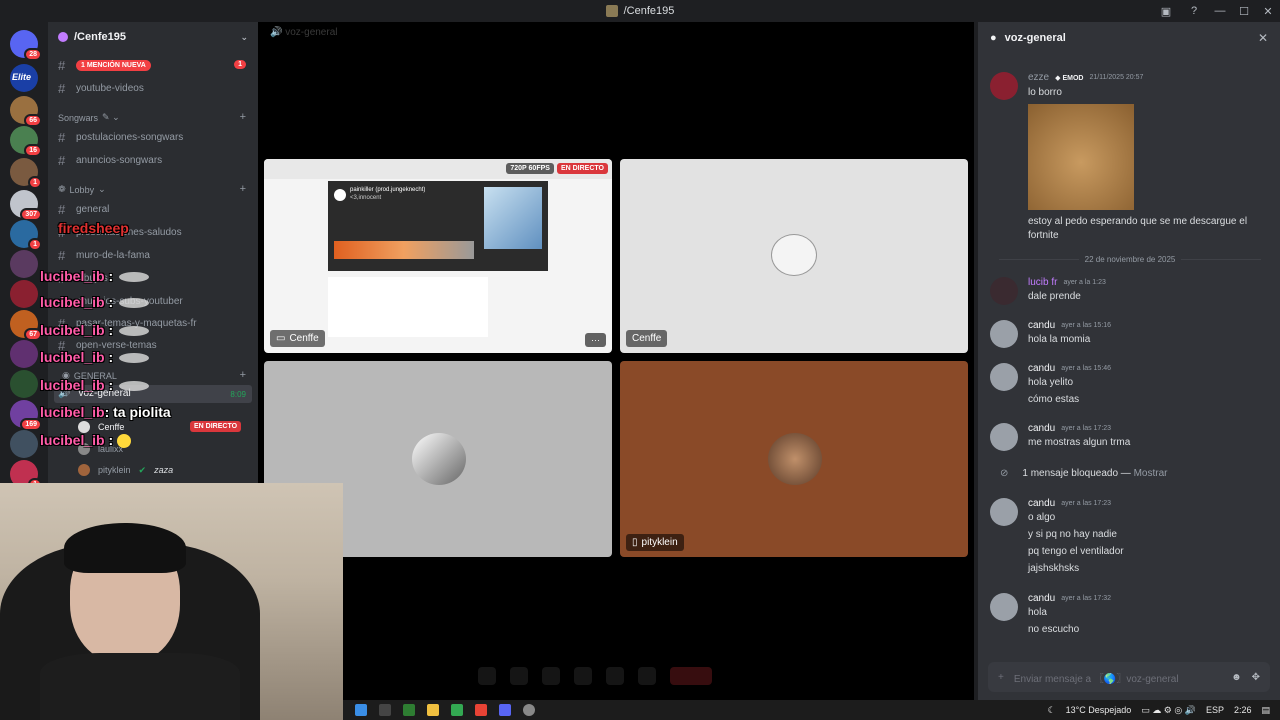 The image size is (1280, 720). Describe the element at coordinates (113, 65) in the screenshot. I see `mention-pill: 1 MENCIÓN NUEVA` at that location.